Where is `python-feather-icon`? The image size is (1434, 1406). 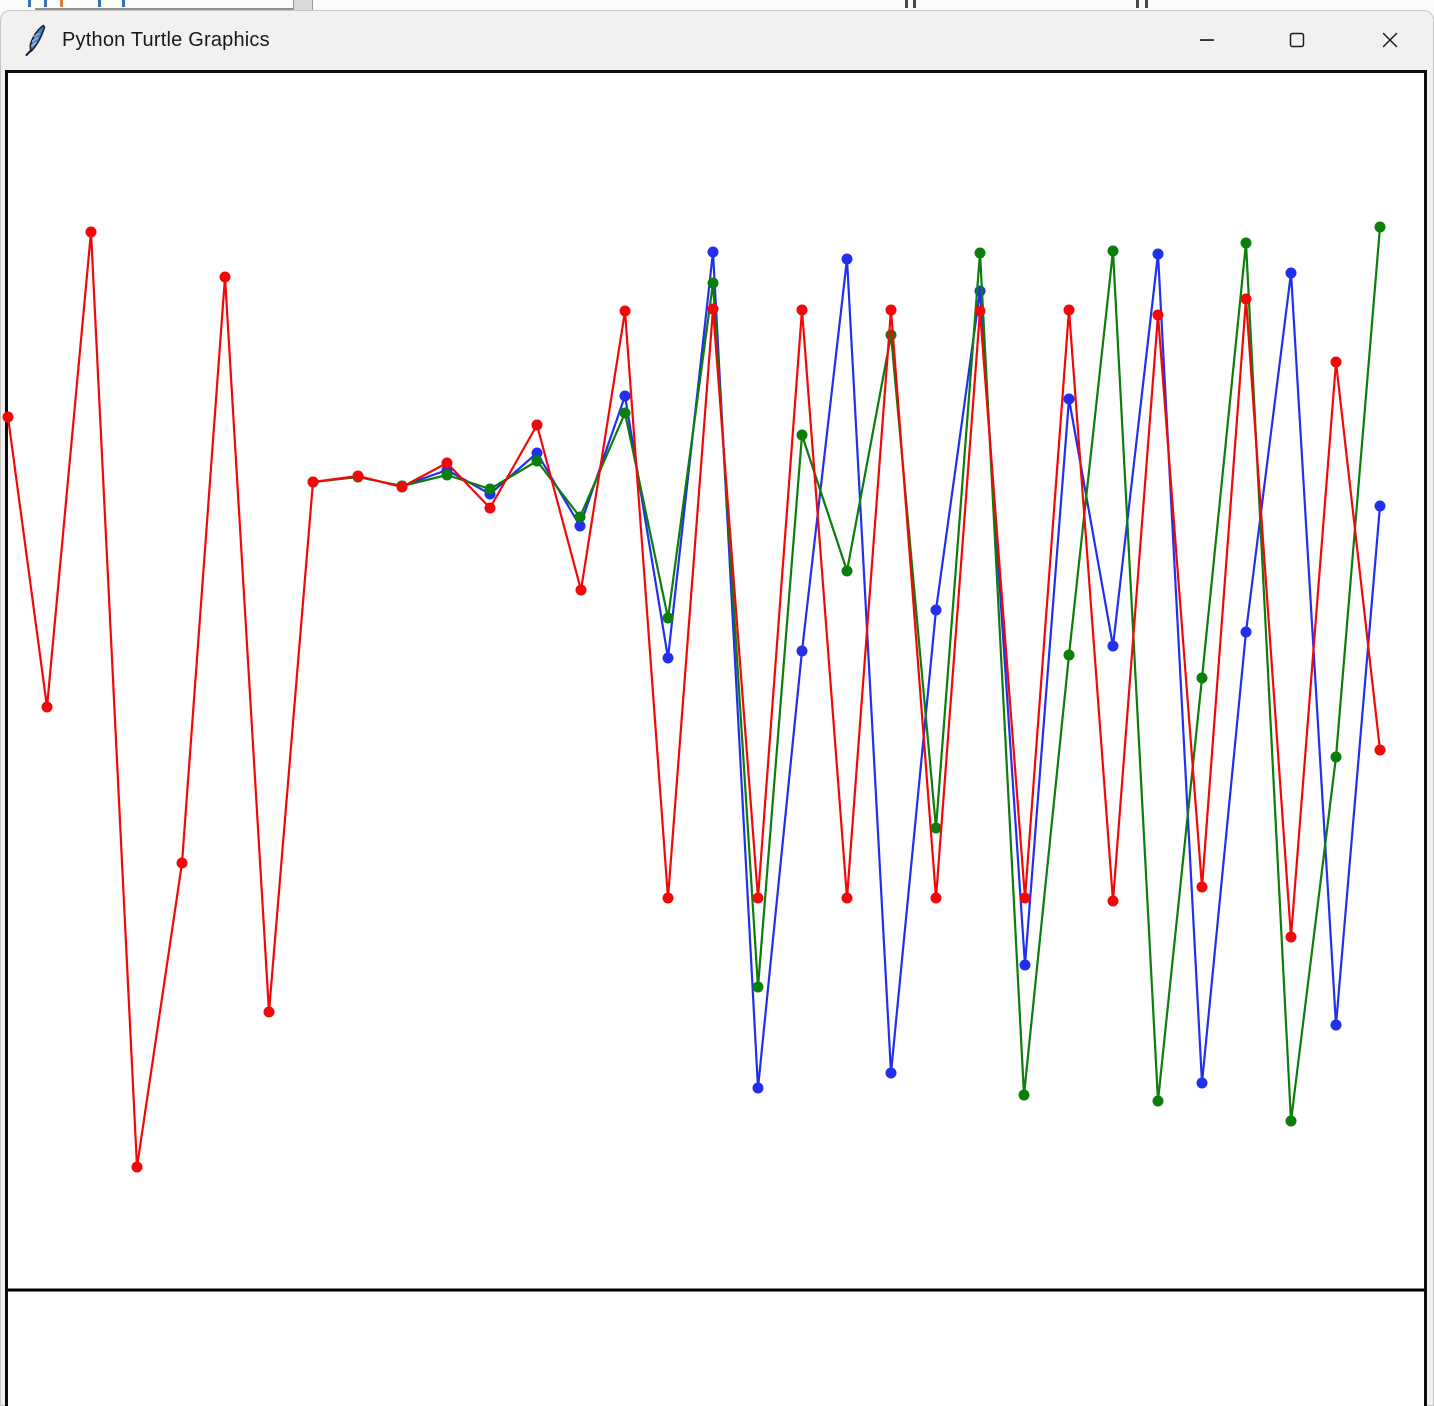 python-feather-icon is located at coordinates (35, 40).